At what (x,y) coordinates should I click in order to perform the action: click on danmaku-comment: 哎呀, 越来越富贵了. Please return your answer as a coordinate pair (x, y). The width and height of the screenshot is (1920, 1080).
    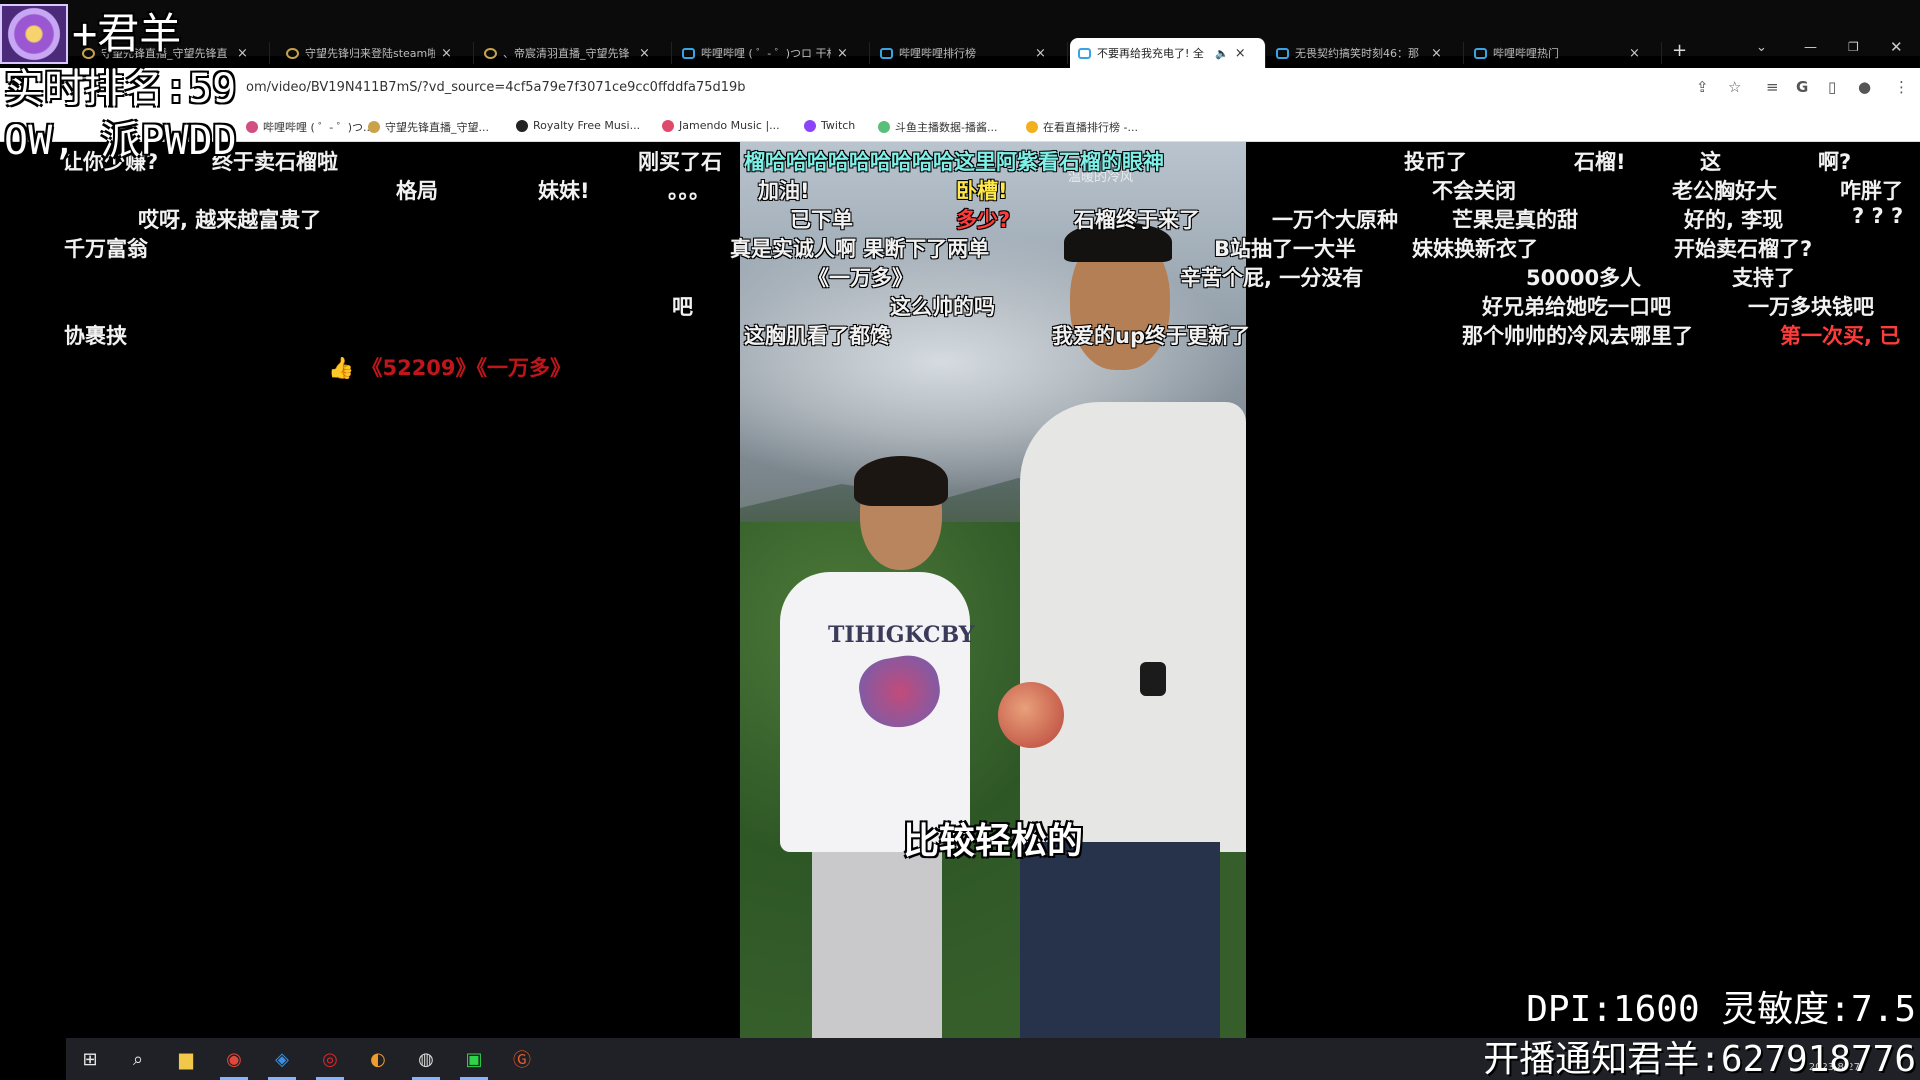
    Looking at the image, I should click on (230, 220).